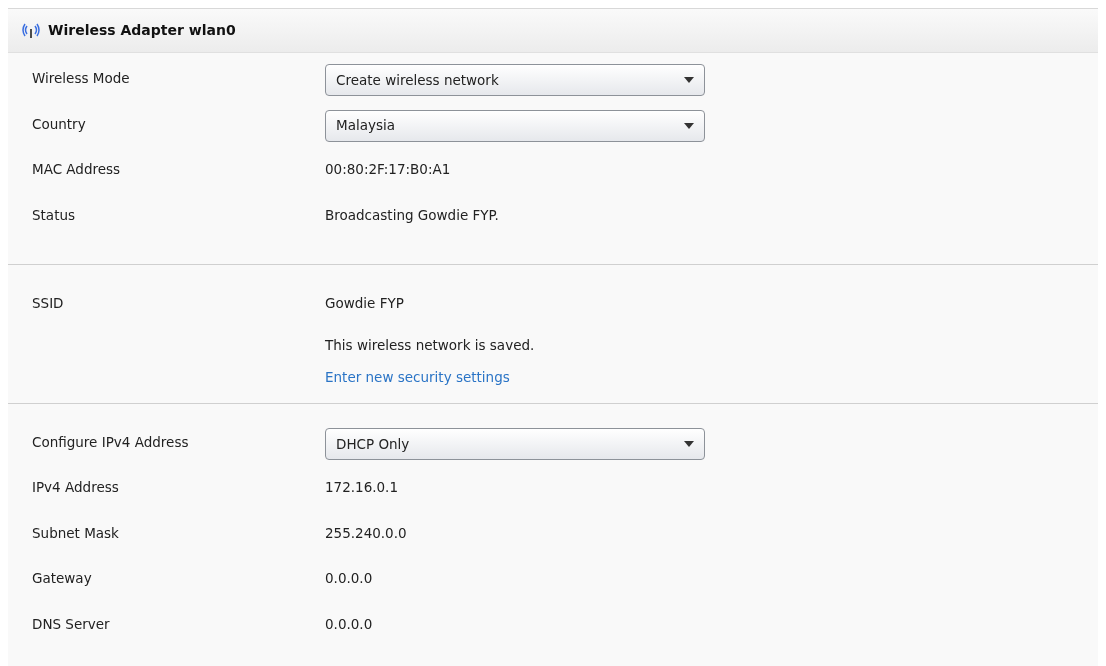 The height and width of the screenshot is (666, 1106). I want to click on antenna-signal-icon, so click(31, 30).